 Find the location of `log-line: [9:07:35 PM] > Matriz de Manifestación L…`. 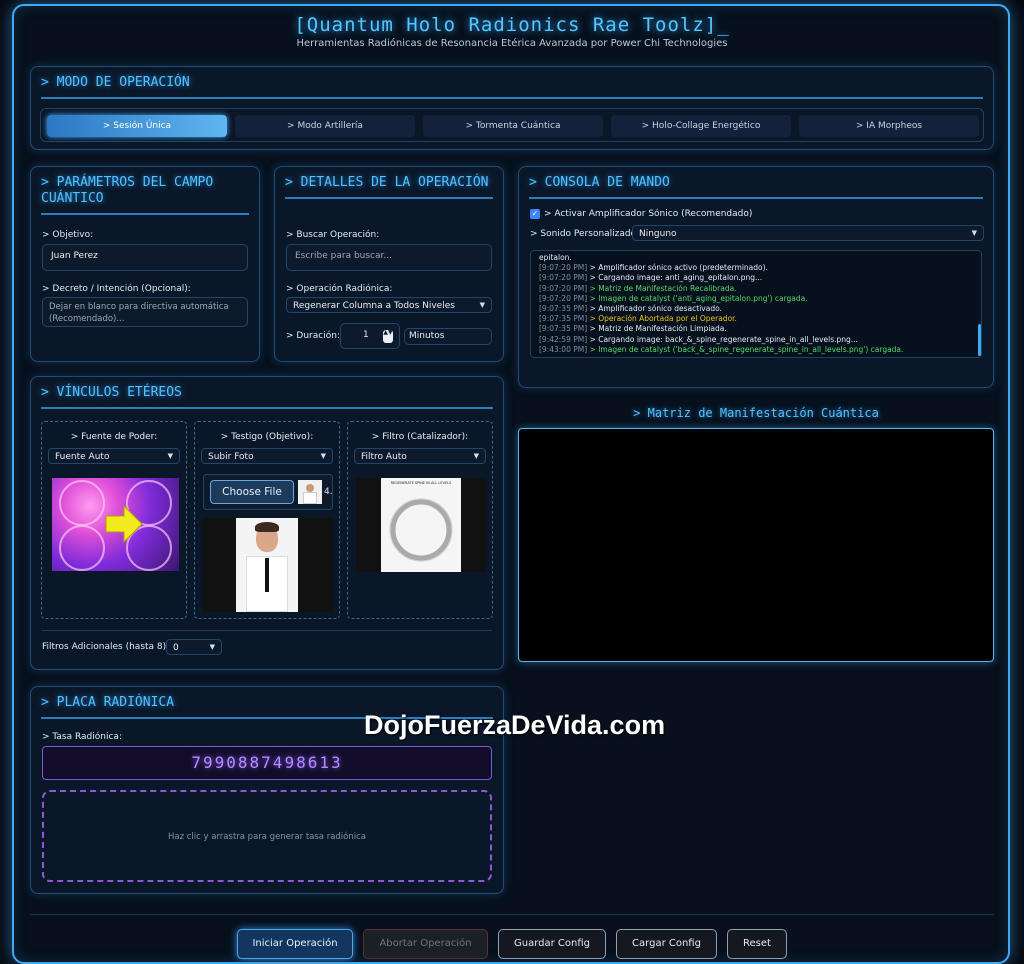

log-line: [9:07:35 PM] > Matriz de Manifestación L… is located at coordinates (756, 329).